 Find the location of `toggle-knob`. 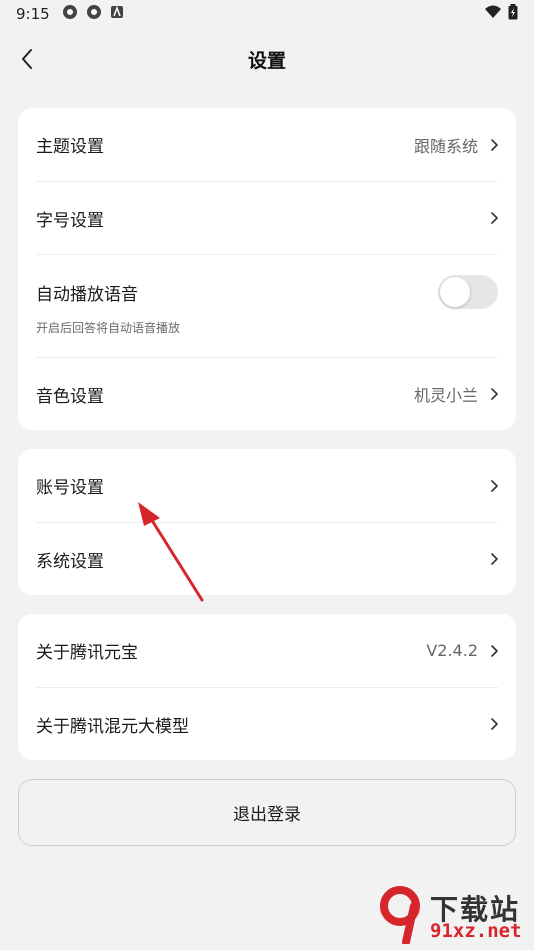

toggle-knob is located at coordinates (455, 292).